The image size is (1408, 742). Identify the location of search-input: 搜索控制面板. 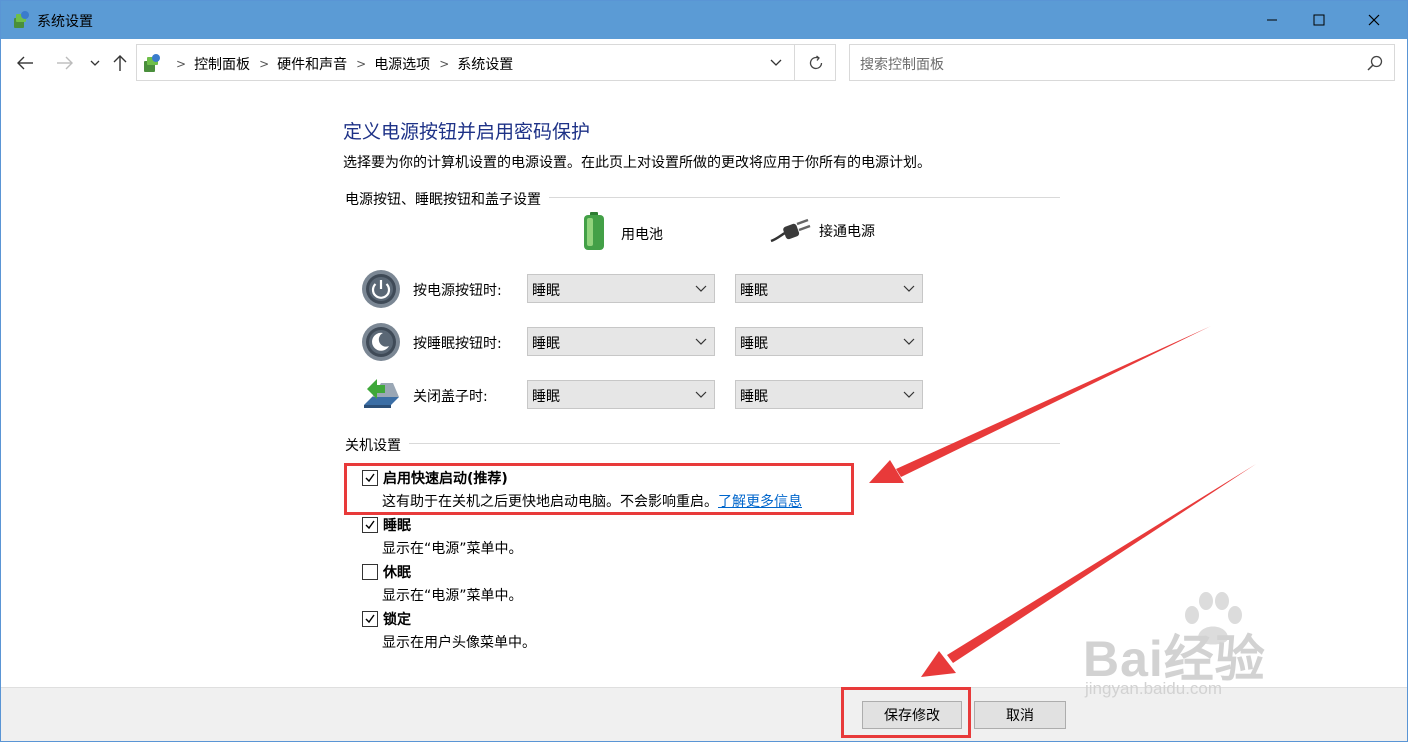
(1122, 62).